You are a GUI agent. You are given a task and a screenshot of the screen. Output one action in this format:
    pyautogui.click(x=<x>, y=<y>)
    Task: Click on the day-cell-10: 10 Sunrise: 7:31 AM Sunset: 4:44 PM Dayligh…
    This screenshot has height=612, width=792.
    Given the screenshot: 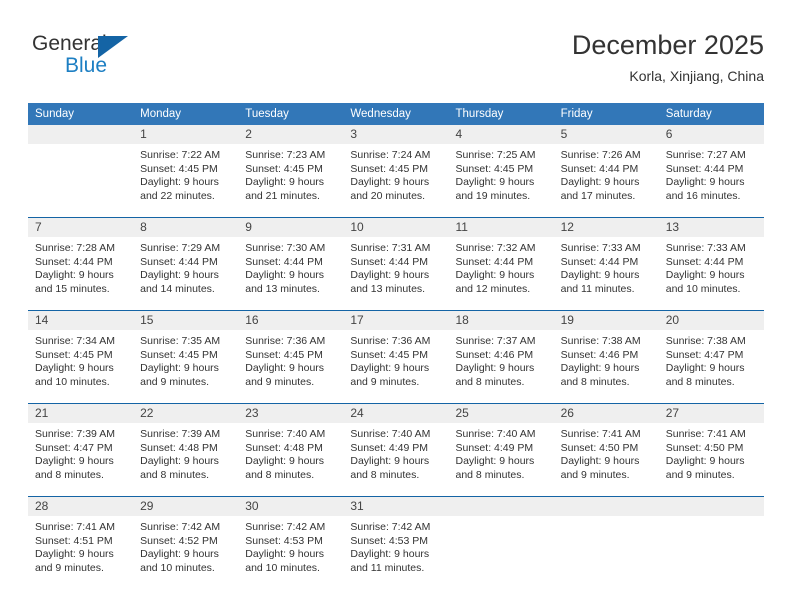 What is the action you would take?
    pyautogui.click(x=396, y=264)
    